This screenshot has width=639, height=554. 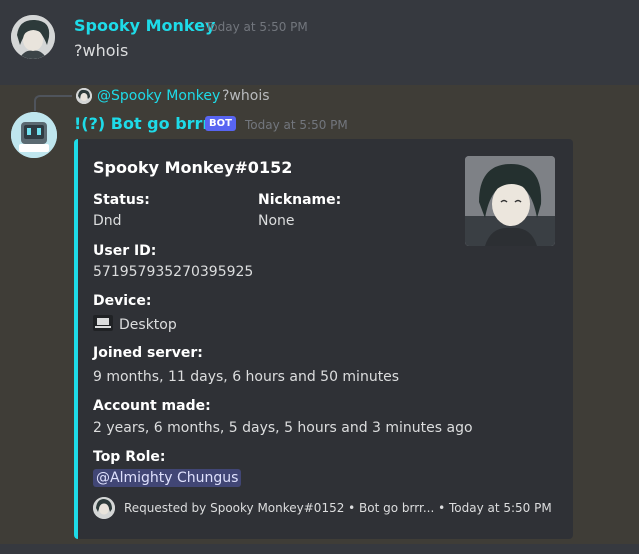 I want to click on field-top-role-name: Top Role:, so click(x=129, y=457).